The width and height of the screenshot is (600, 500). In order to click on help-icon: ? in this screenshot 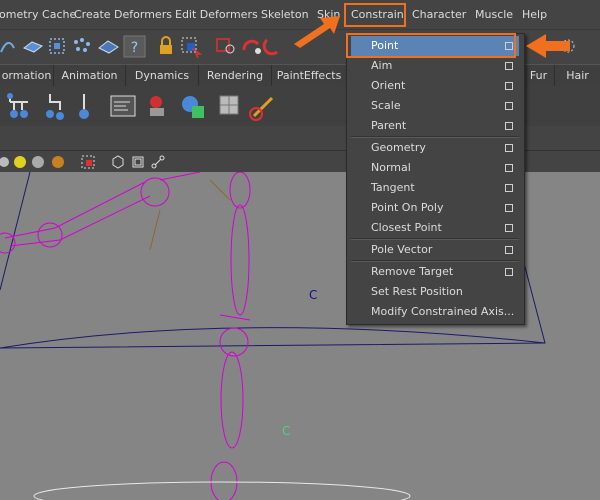, I will do `click(134, 46)`.